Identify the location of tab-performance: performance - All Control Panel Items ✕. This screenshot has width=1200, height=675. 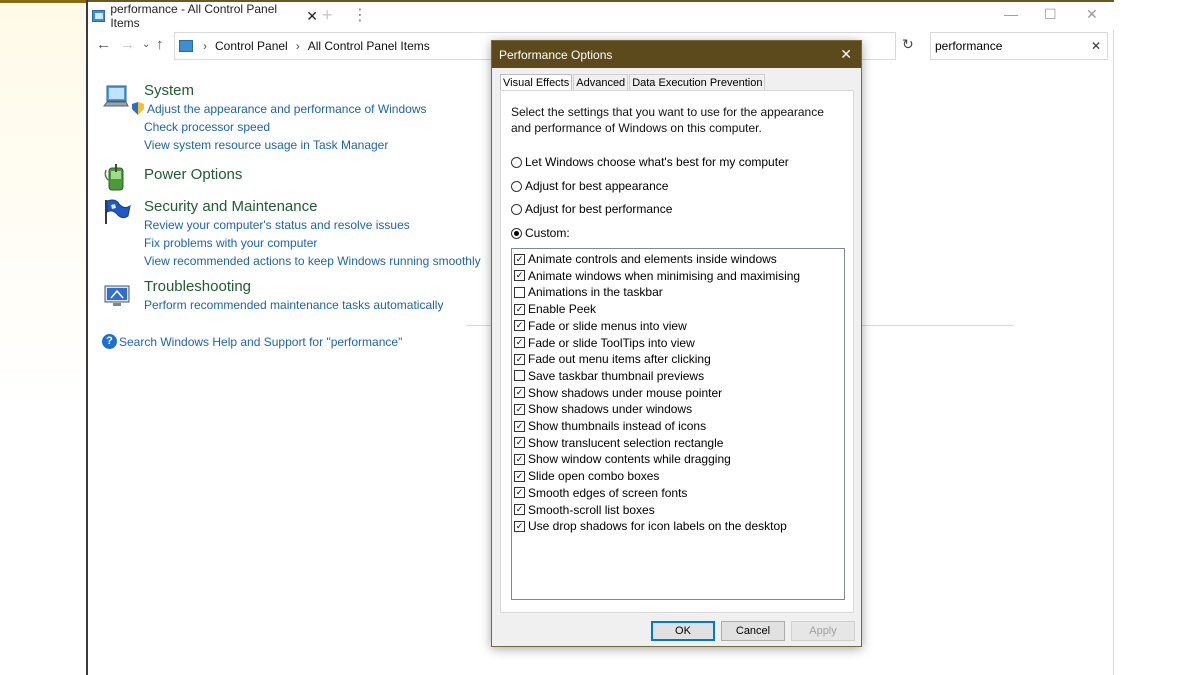
(203, 16).